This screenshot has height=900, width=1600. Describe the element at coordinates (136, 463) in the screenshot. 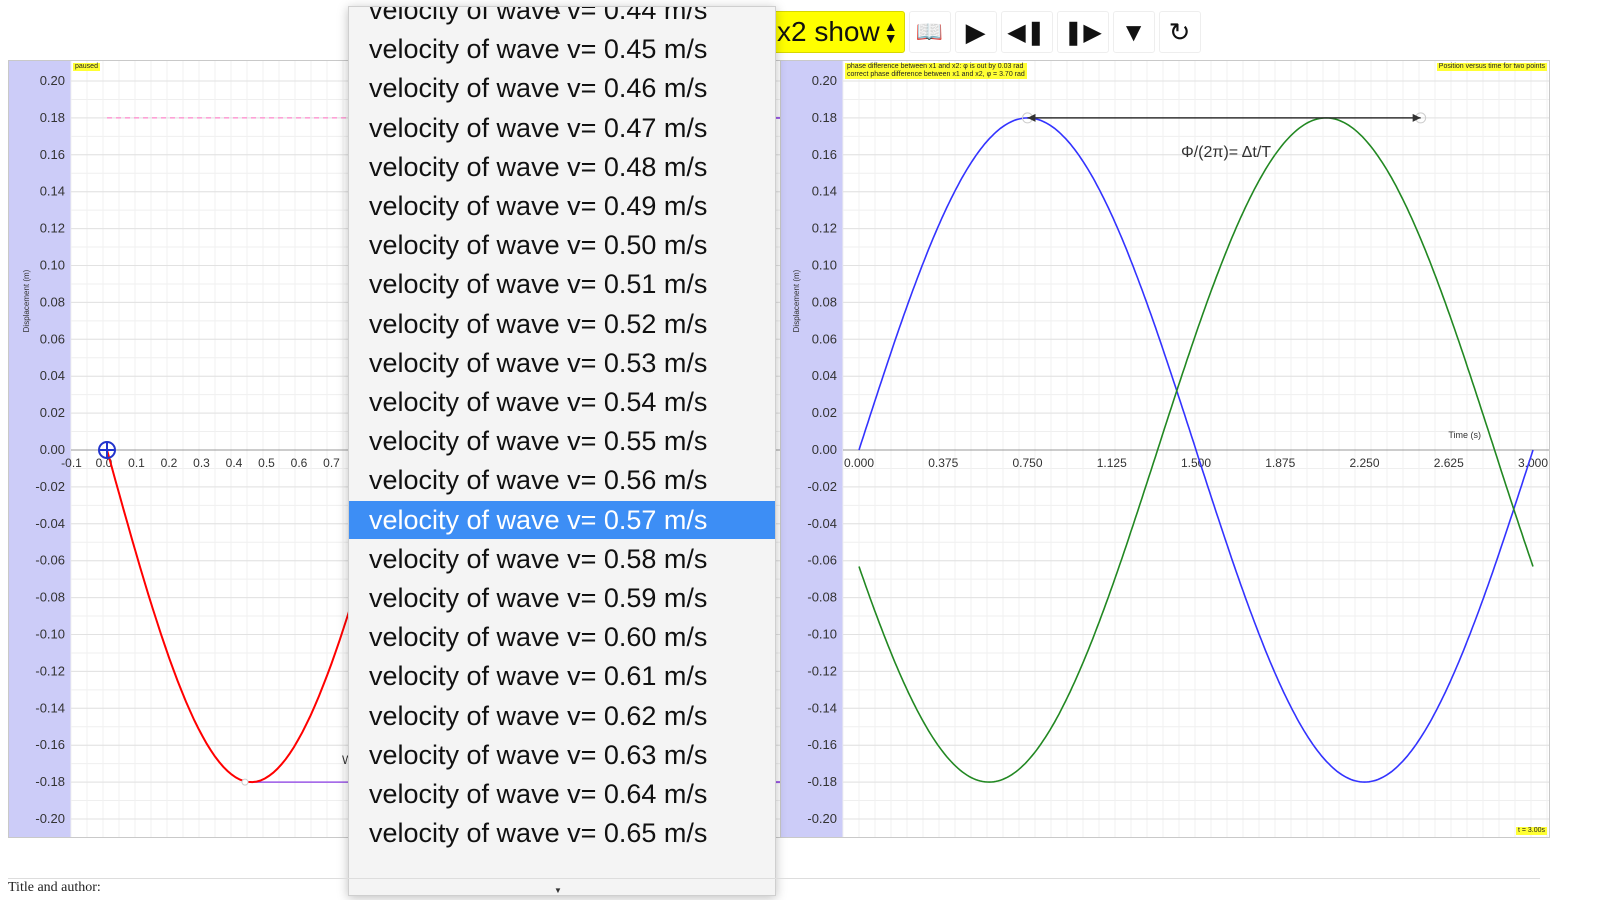

I see `x-tick-label: 0.1` at that location.